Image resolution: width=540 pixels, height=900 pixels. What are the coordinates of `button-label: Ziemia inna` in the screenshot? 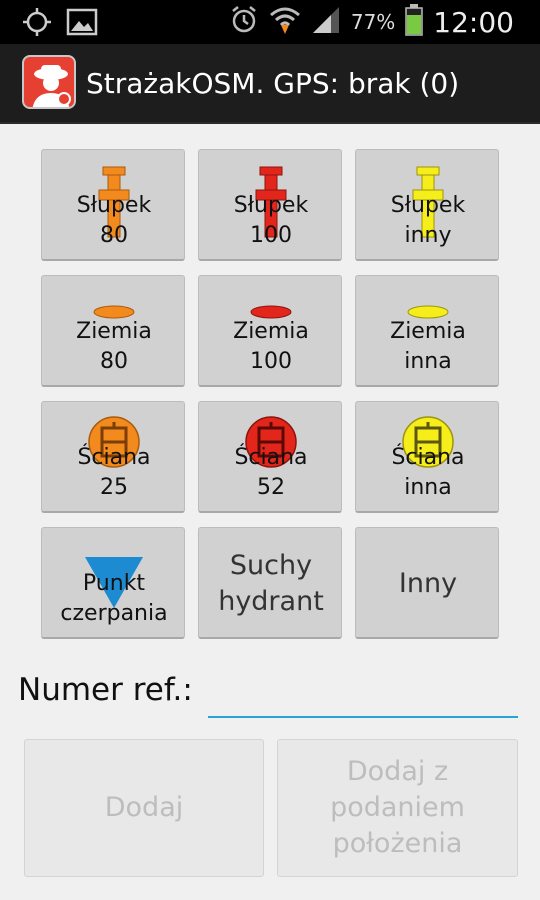 It's located at (428, 346).